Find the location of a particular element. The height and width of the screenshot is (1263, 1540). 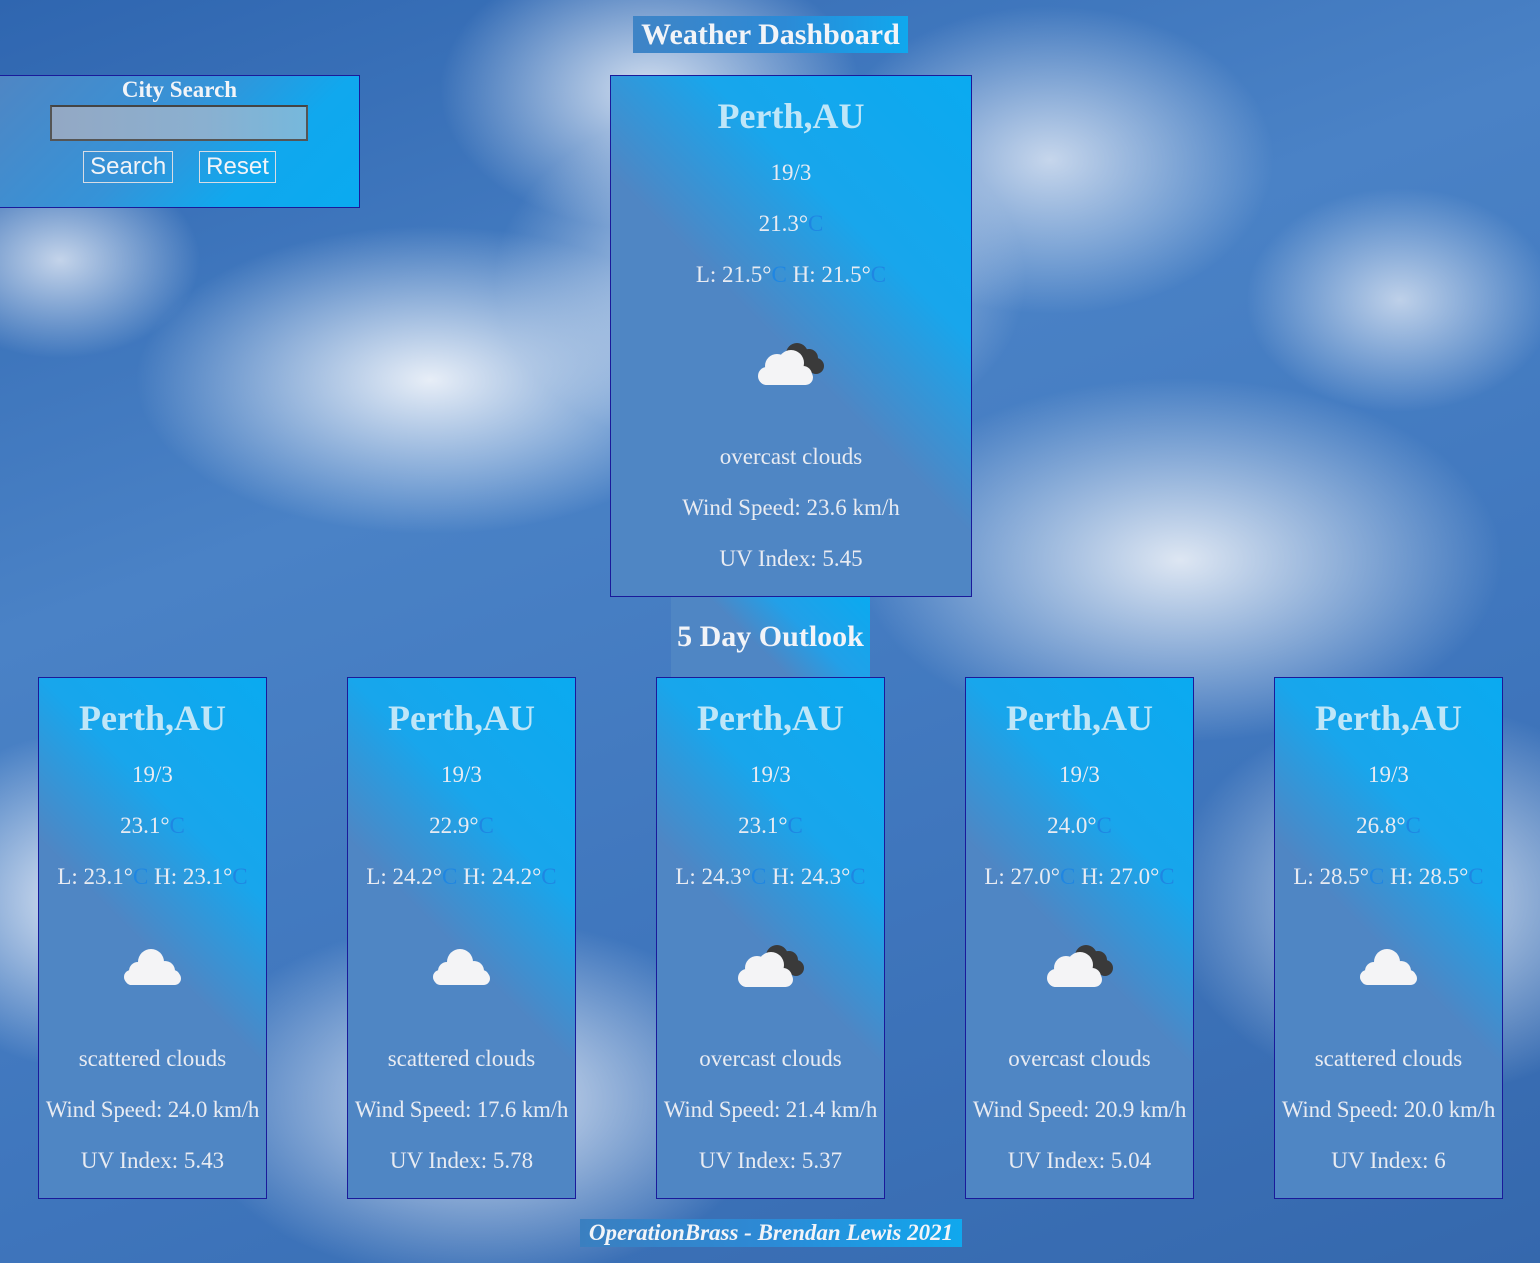

page-title: Weather Dashboard is located at coordinates (770, 34).